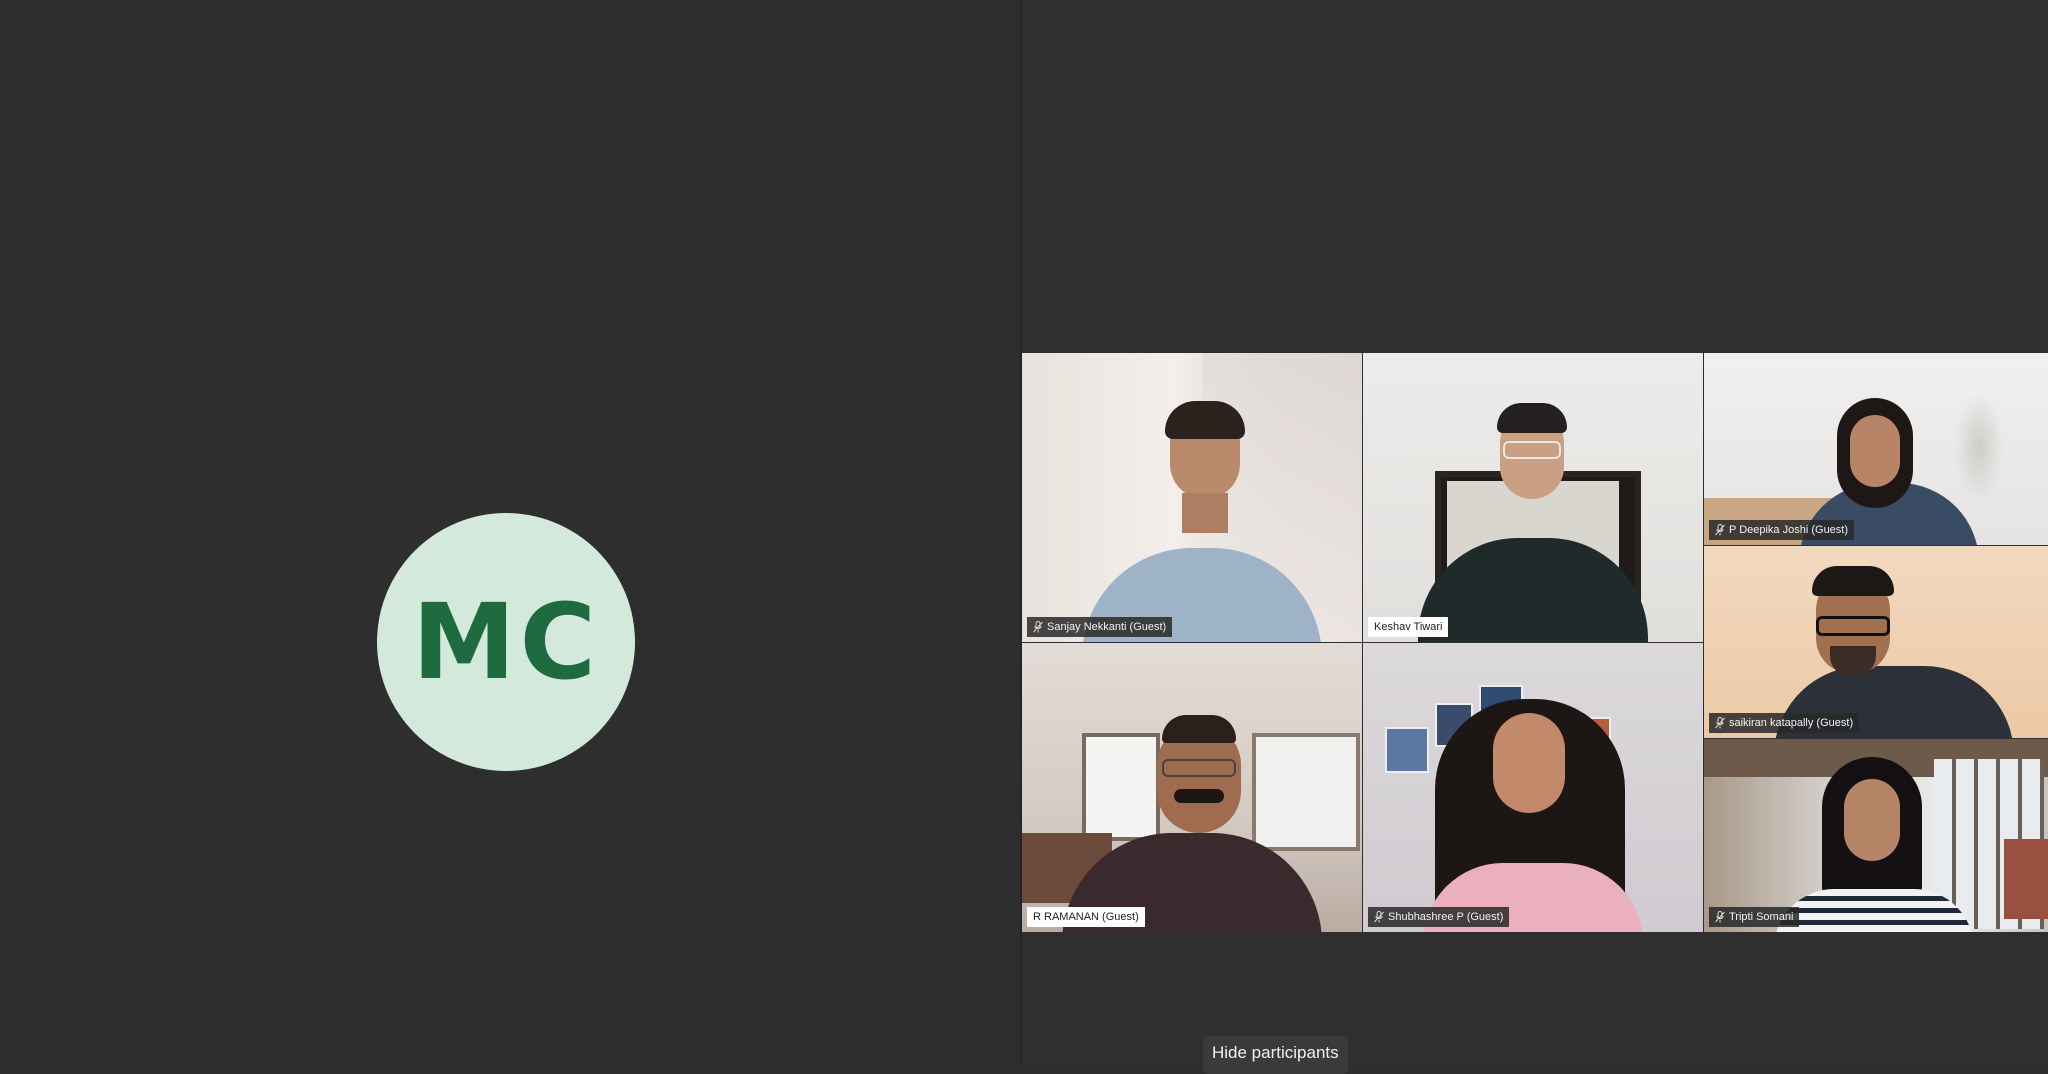 The width and height of the screenshot is (2048, 1074). I want to click on presenter-avatar: MC, so click(506, 642).